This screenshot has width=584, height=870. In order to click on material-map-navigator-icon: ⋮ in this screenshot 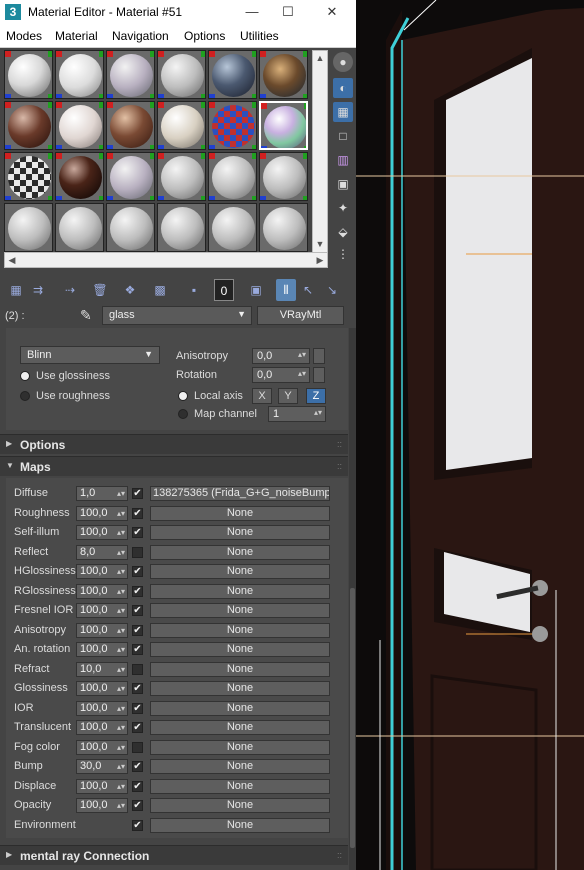, I will do `click(343, 254)`.